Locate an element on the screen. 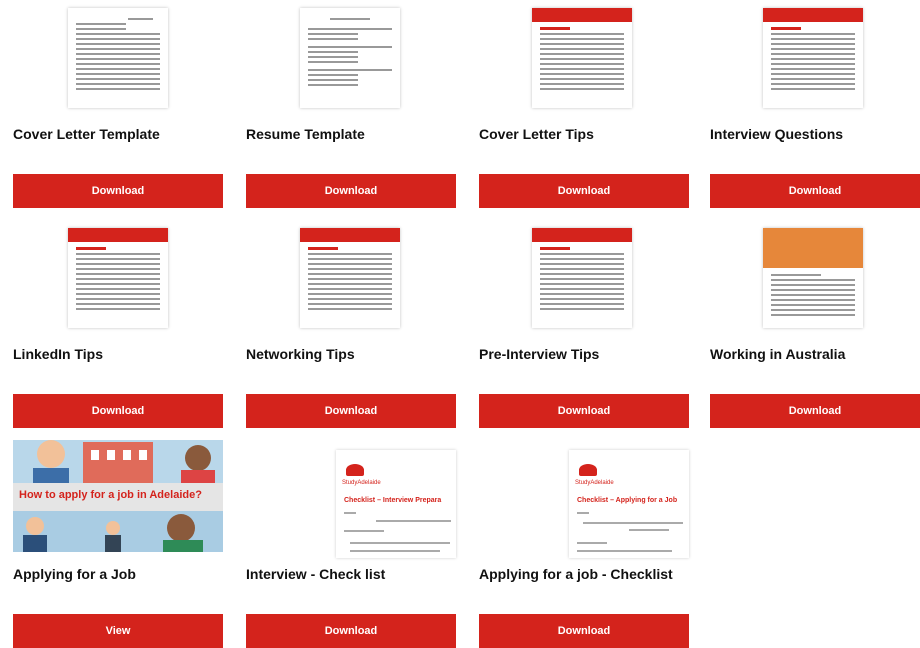 The height and width of the screenshot is (648, 920). networking-tips-thumbnail is located at coordinates (351, 279).